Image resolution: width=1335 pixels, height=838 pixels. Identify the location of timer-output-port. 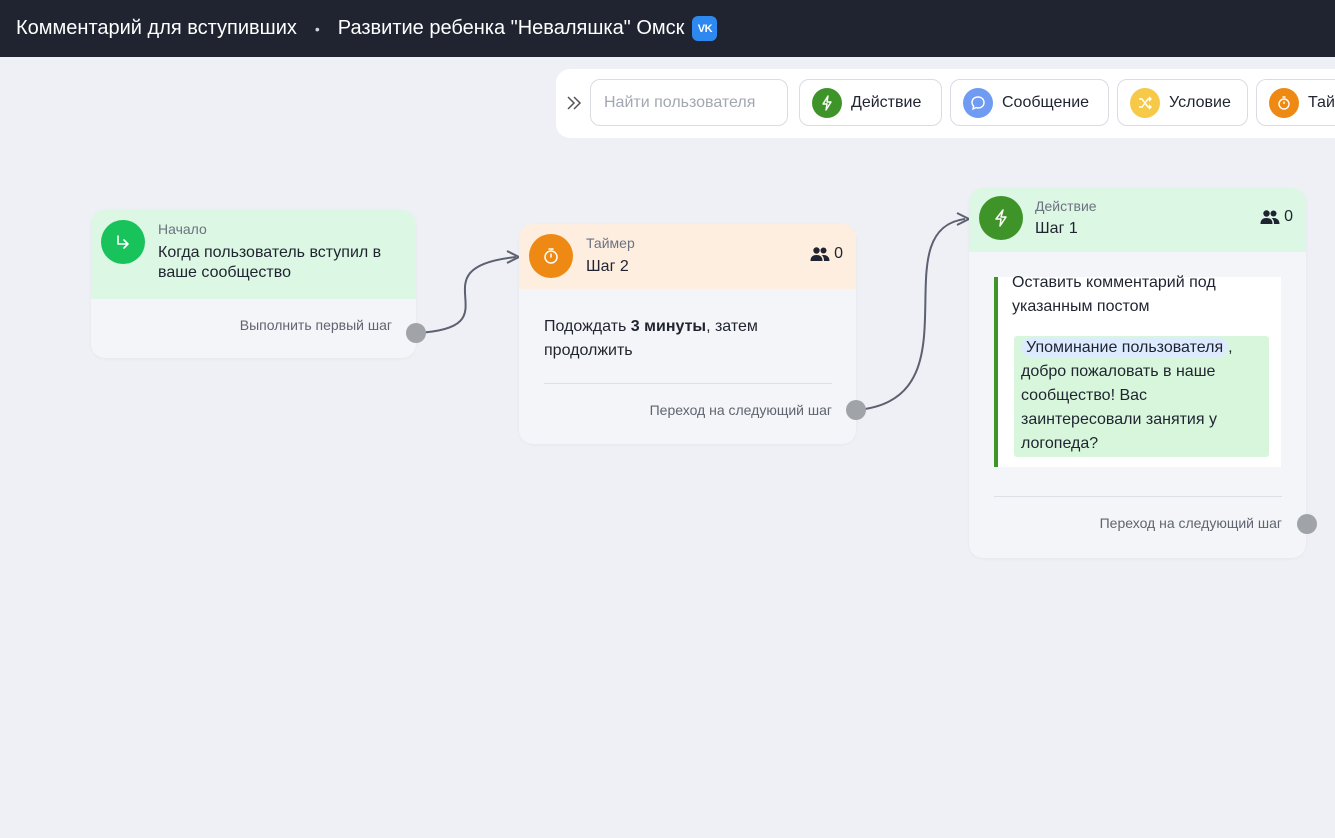
(856, 410).